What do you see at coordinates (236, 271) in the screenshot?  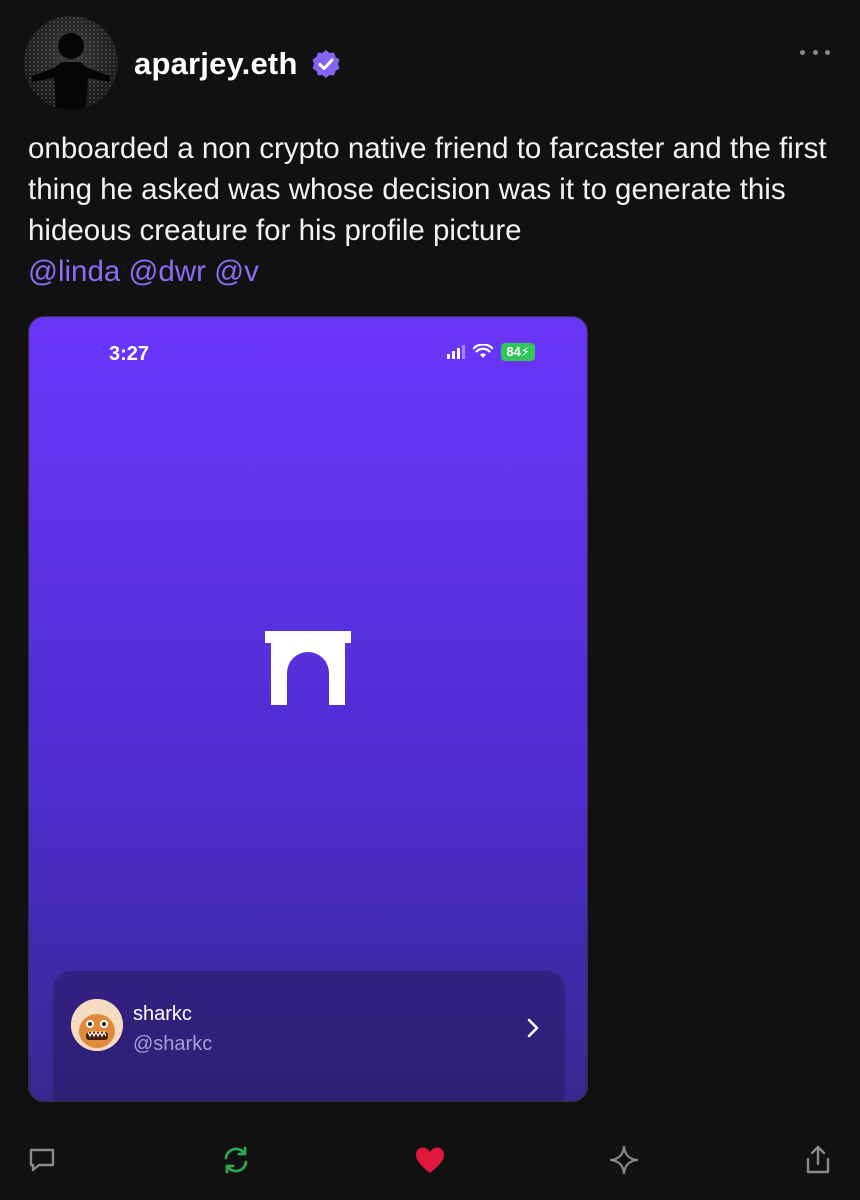 I see `mention-link: @v` at bounding box center [236, 271].